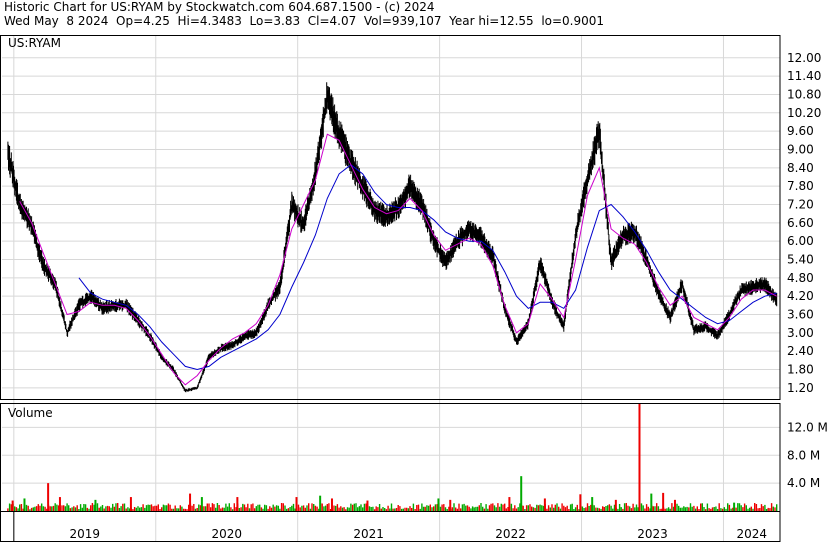 The height and width of the screenshot is (543, 830). I want to click on volume-tick-label: 4.0 M, so click(803, 483).